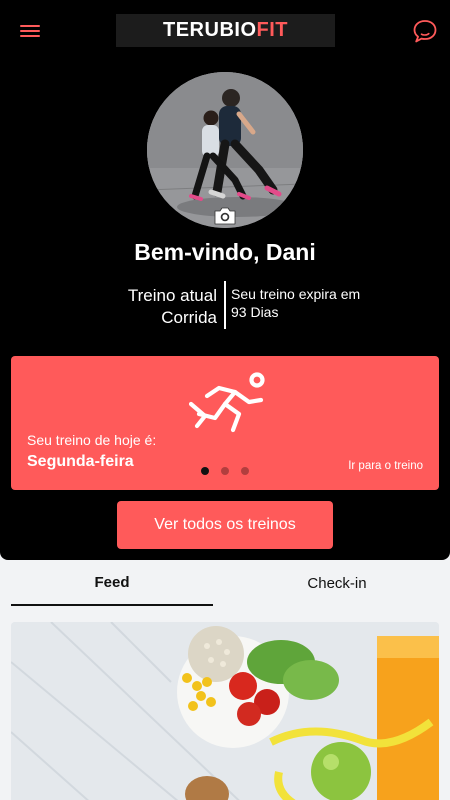 The width and height of the screenshot is (450, 800). Describe the element at coordinates (189, 317) in the screenshot. I see `current-plan-value: Corrida` at that location.